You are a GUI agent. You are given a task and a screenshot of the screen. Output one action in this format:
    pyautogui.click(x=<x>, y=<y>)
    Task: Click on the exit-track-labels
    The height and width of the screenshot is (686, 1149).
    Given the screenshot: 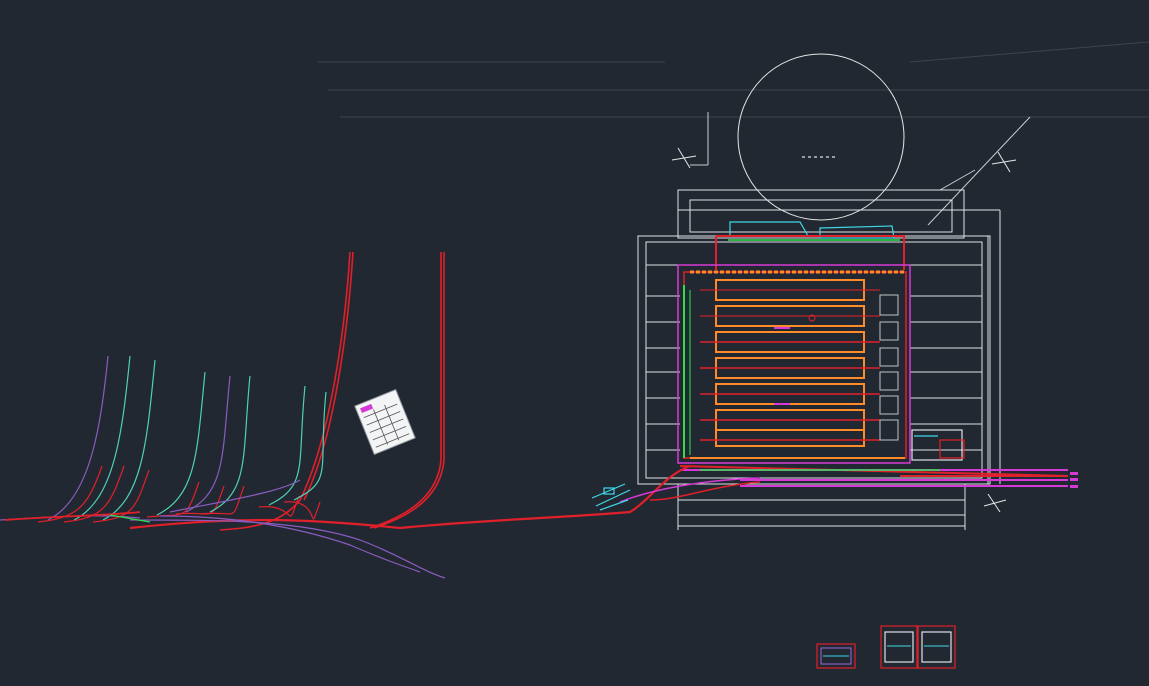 What is the action you would take?
    pyautogui.click(x=1074, y=480)
    